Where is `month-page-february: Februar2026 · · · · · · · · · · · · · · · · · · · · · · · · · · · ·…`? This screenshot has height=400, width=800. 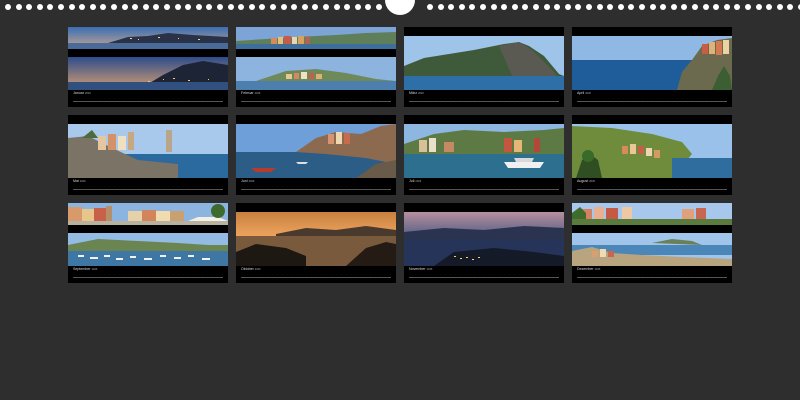
month-page-february: Februar2026 · · · · · · · · · · · · · · · · · · · · · · · · · · · ·… is located at coordinates (316, 67).